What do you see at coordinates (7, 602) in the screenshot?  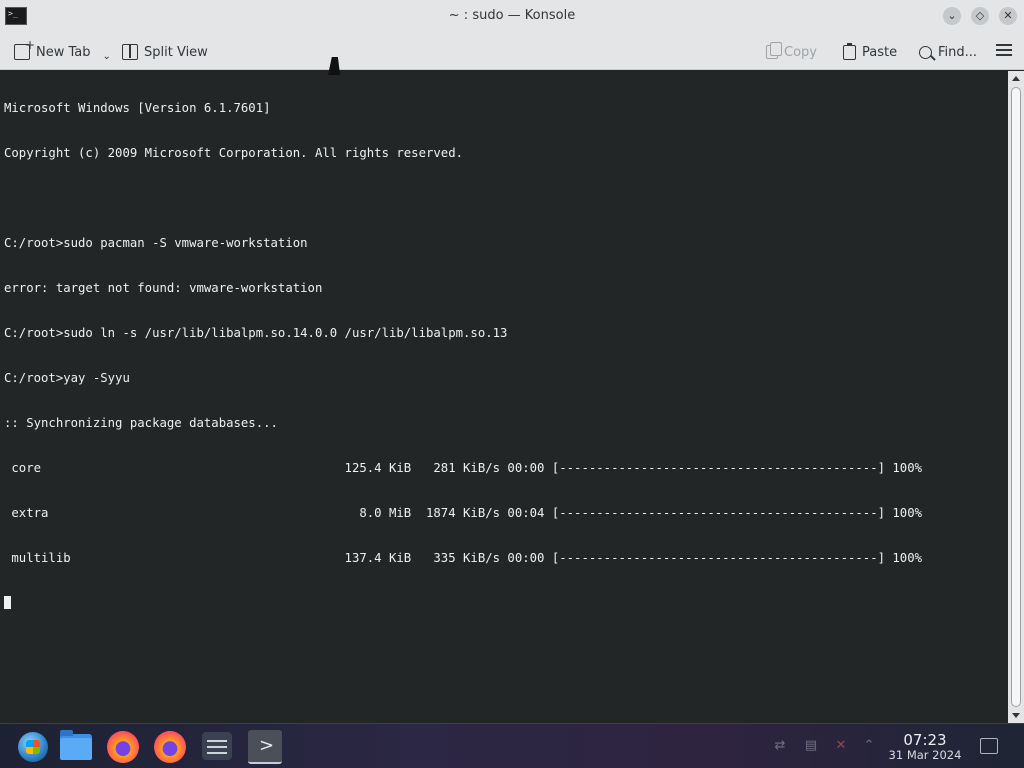 I see `text-cursor` at bounding box center [7, 602].